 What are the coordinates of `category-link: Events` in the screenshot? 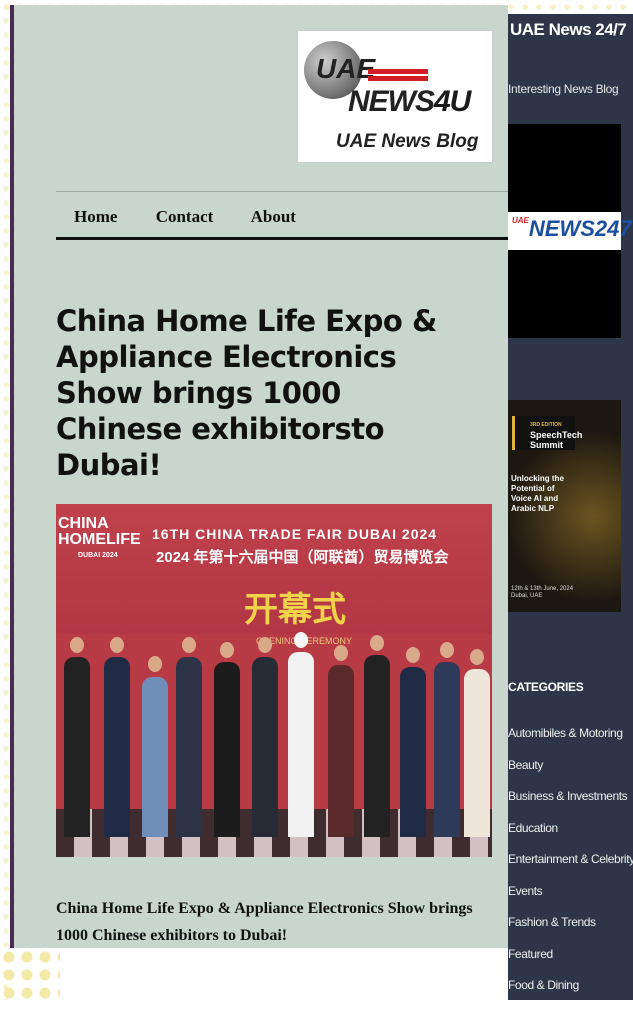 It's located at (570, 900).